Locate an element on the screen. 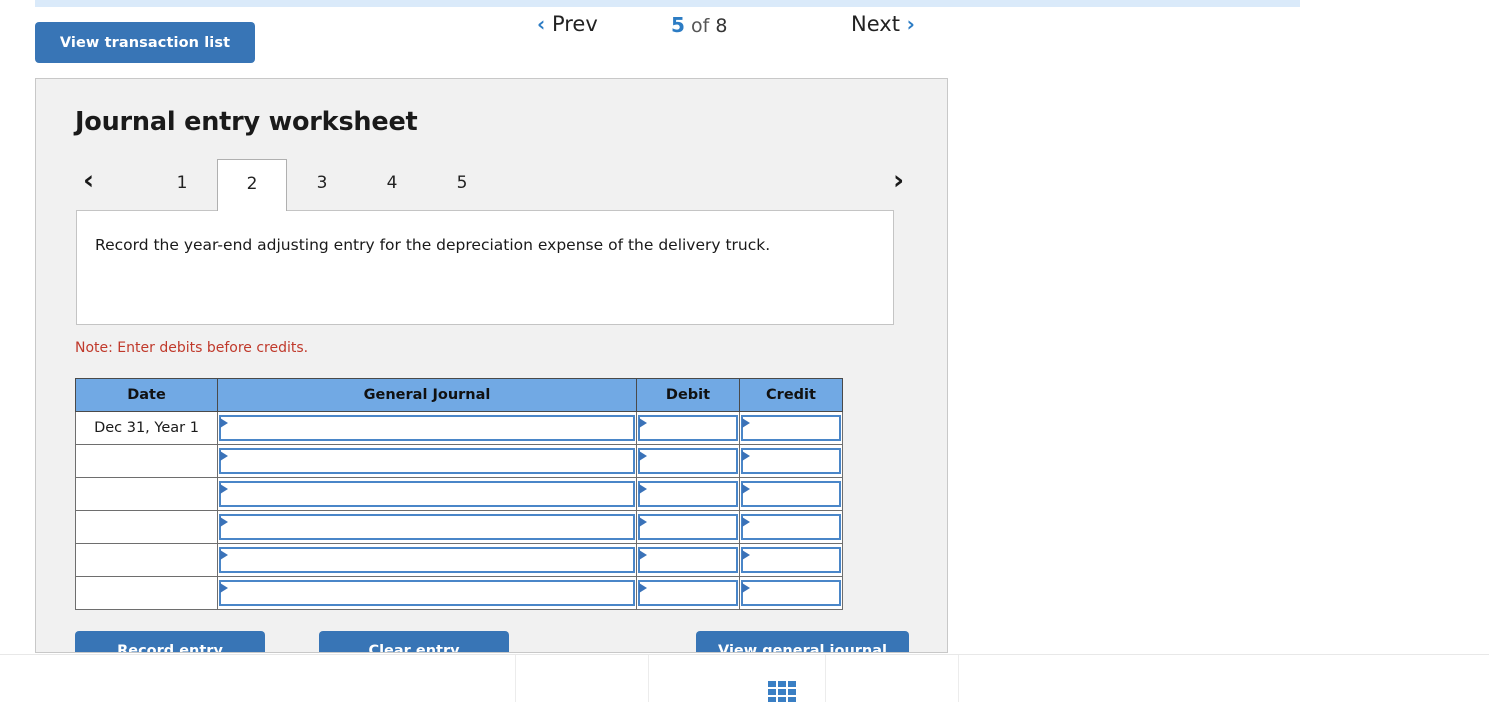 The width and height of the screenshot is (1489, 702). prev-page-button: ‹ Prev is located at coordinates (567, 24).